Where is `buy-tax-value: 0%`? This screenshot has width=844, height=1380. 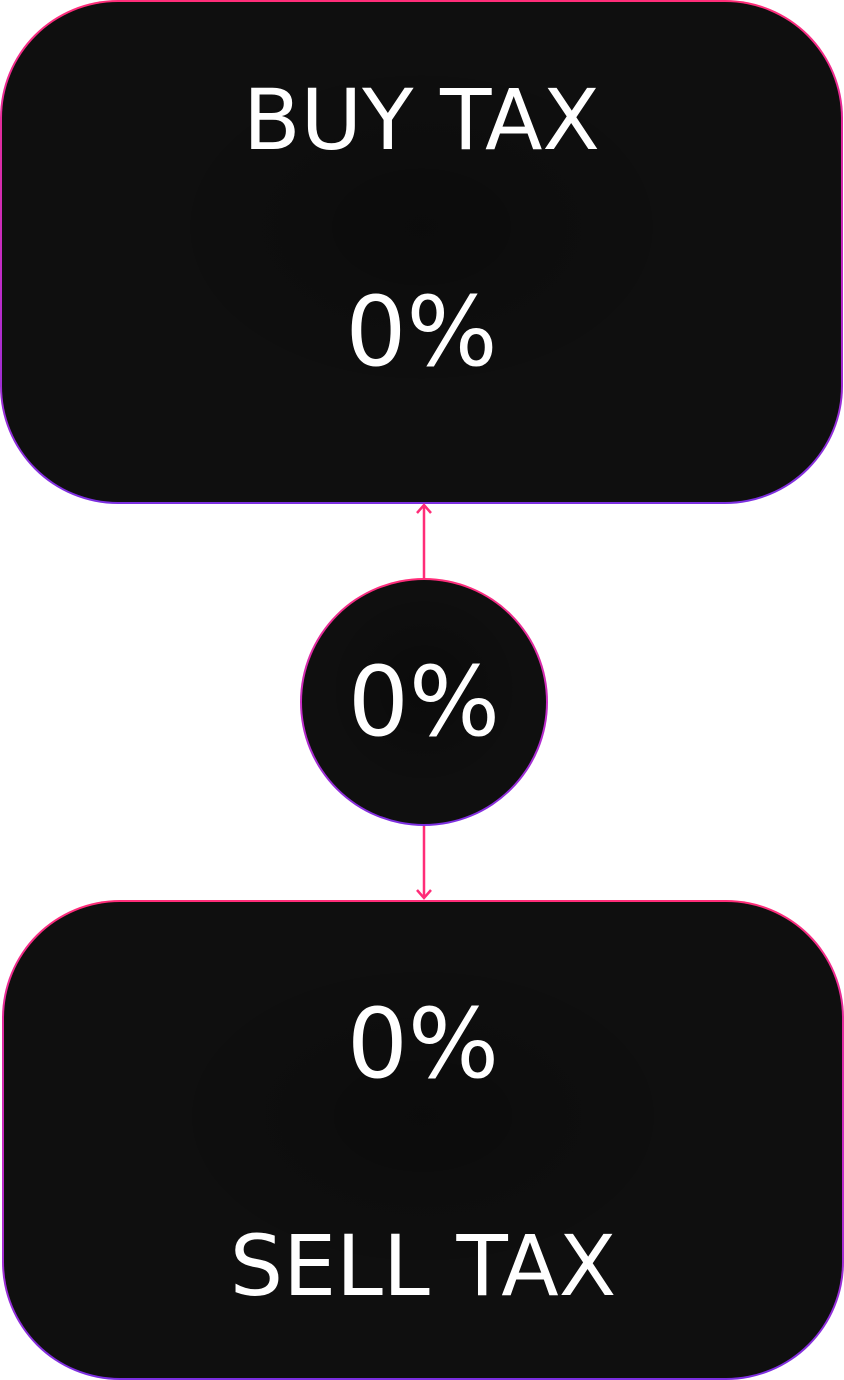 buy-tax-value: 0% is located at coordinates (421, 332).